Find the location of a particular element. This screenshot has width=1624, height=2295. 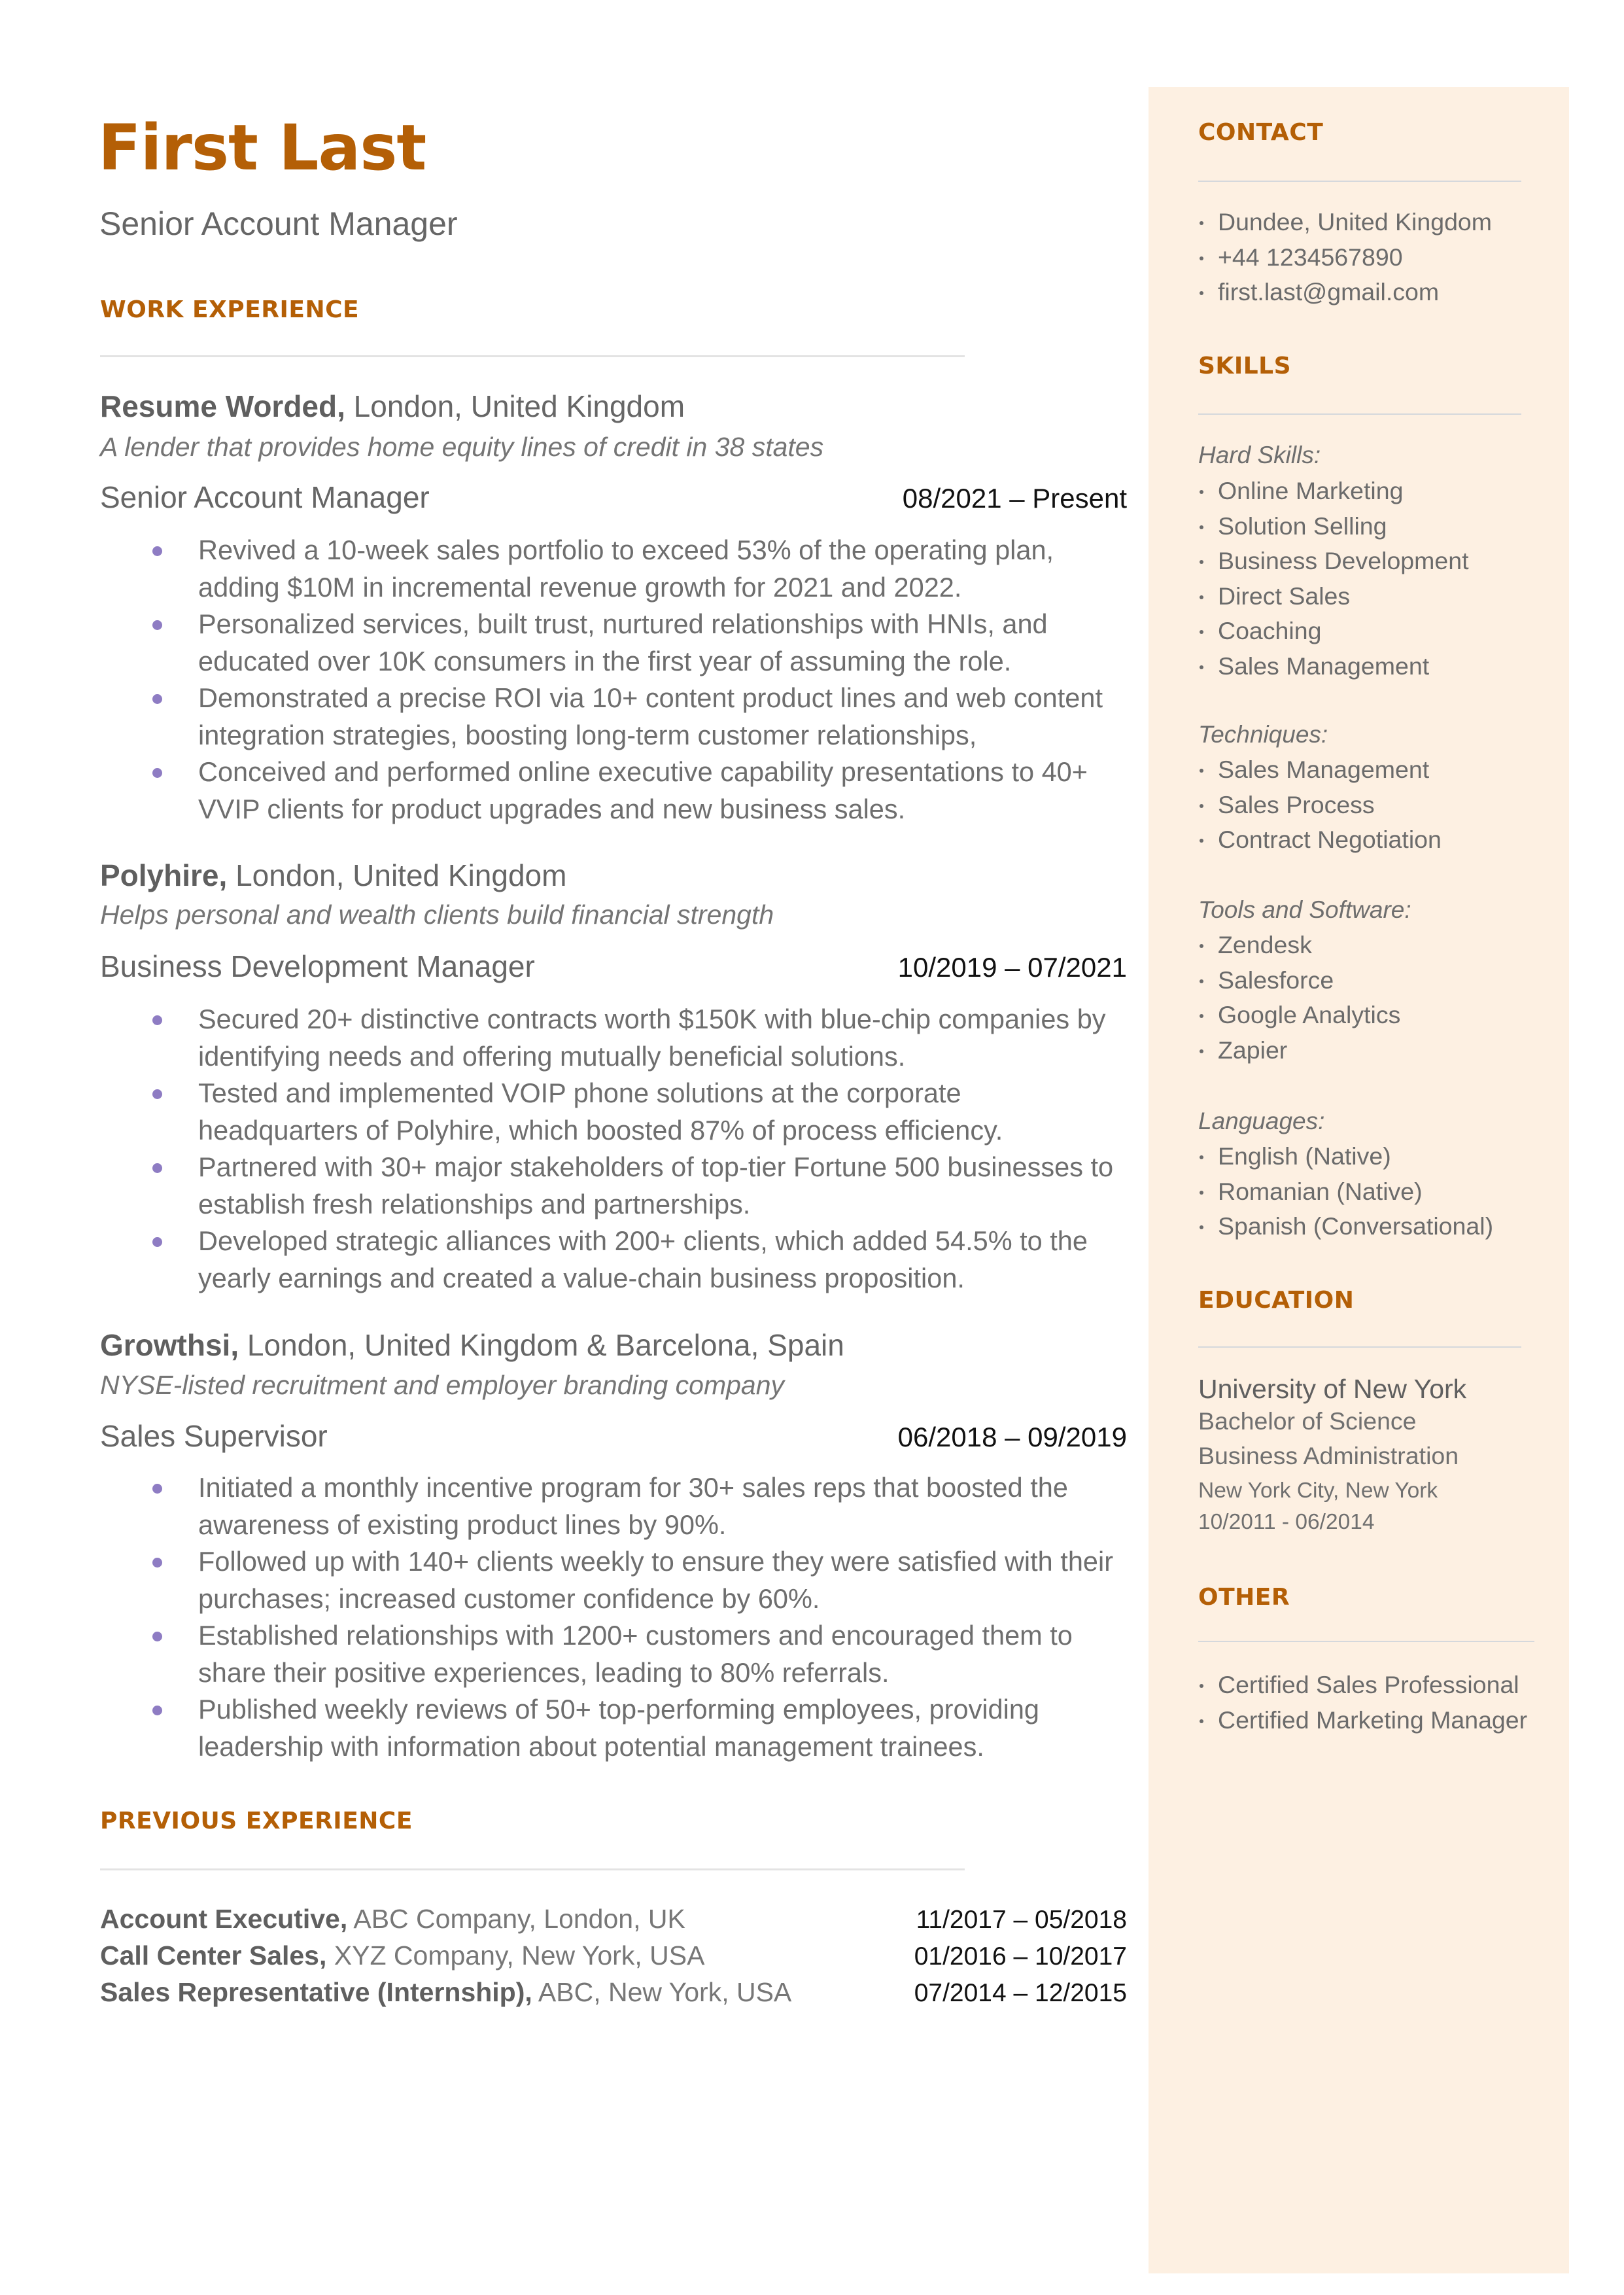

list-item: Google Analytics is located at coordinates (1381, 1015).